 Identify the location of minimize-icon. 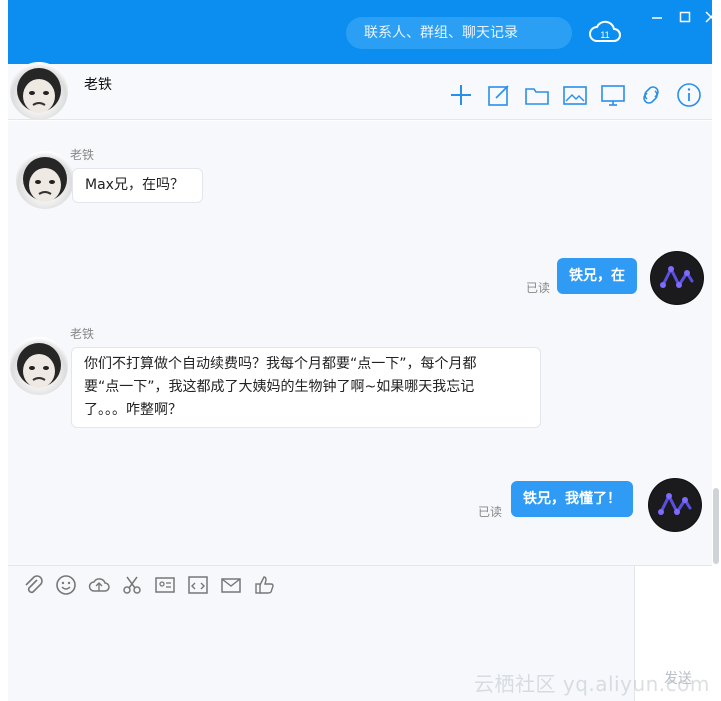
(657, 17).